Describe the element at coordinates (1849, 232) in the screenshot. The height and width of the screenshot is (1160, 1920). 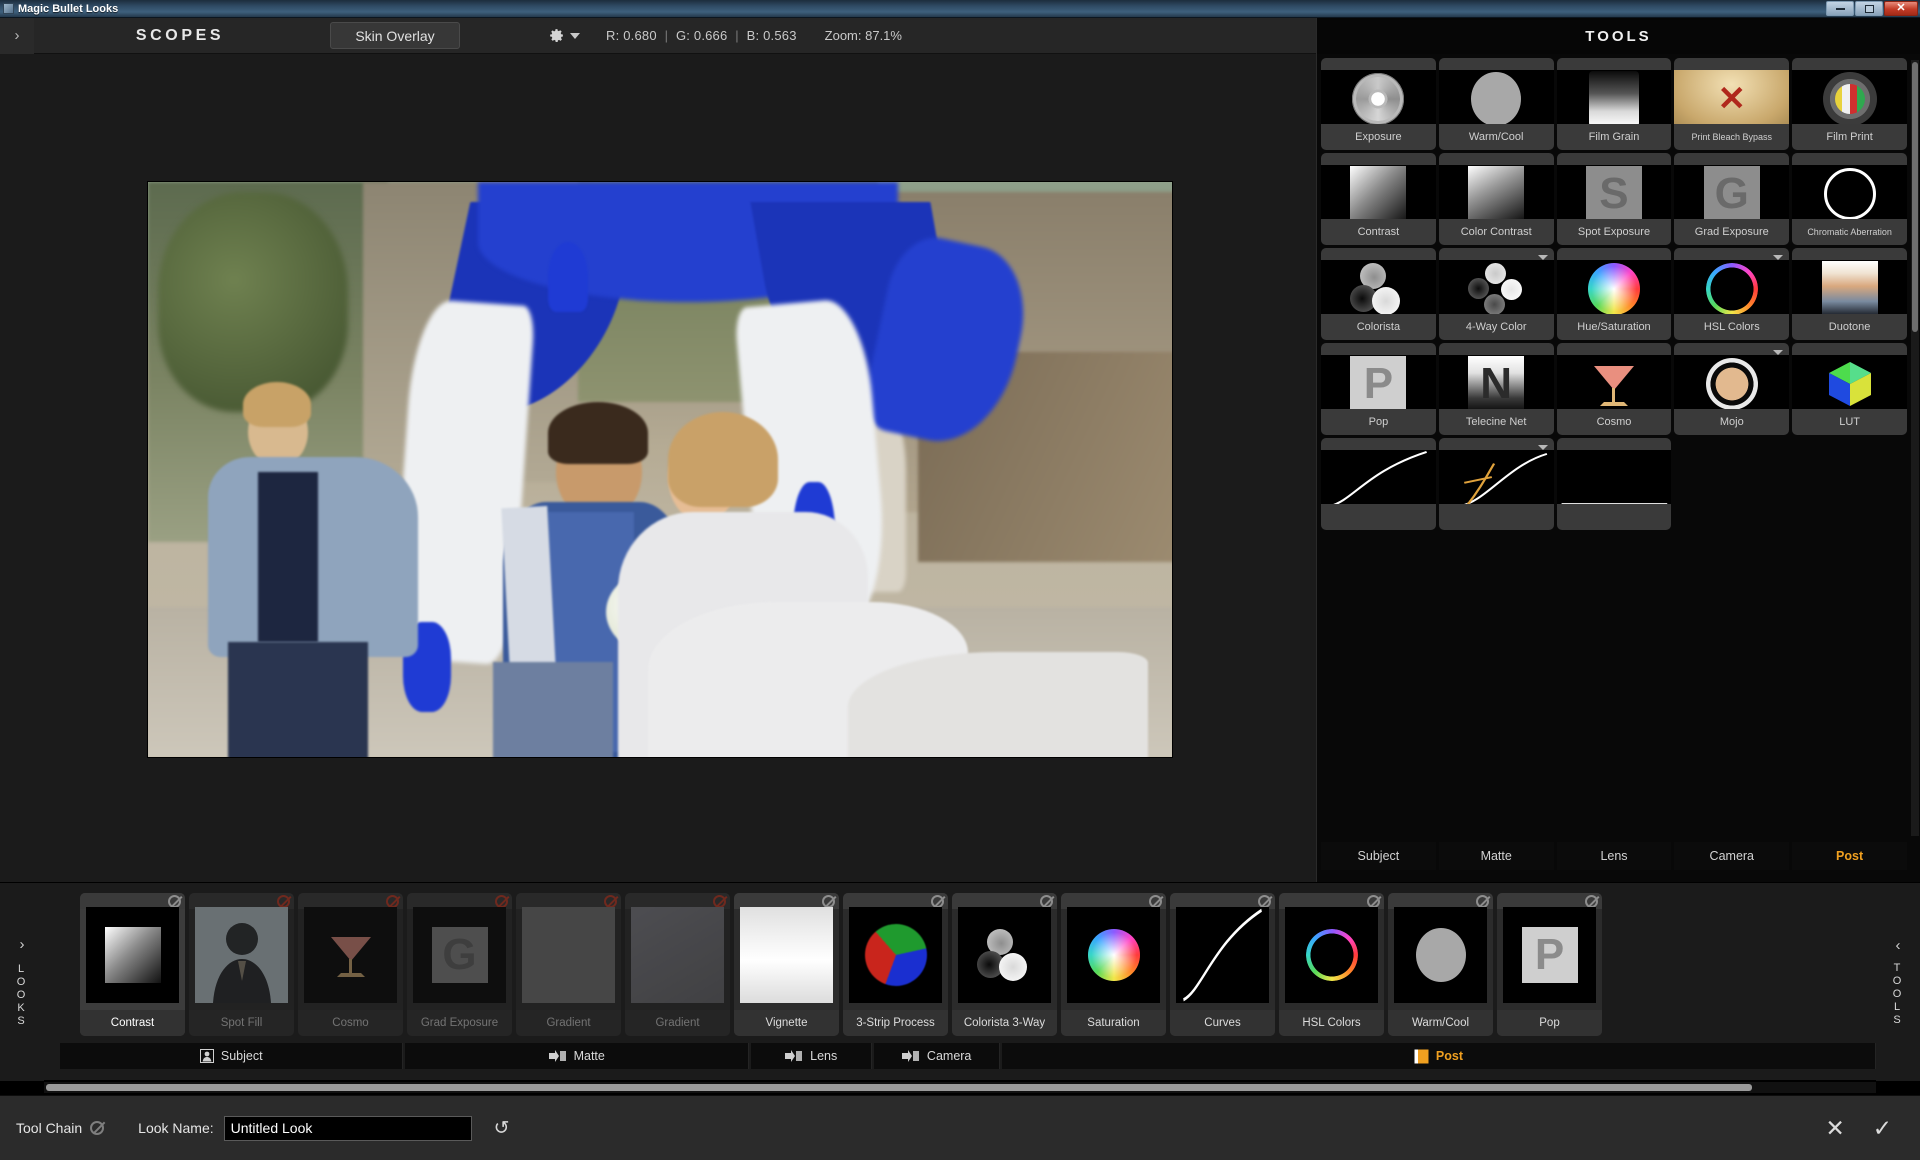
I see `tool-item-label: Chromatic Aberration` at that location.